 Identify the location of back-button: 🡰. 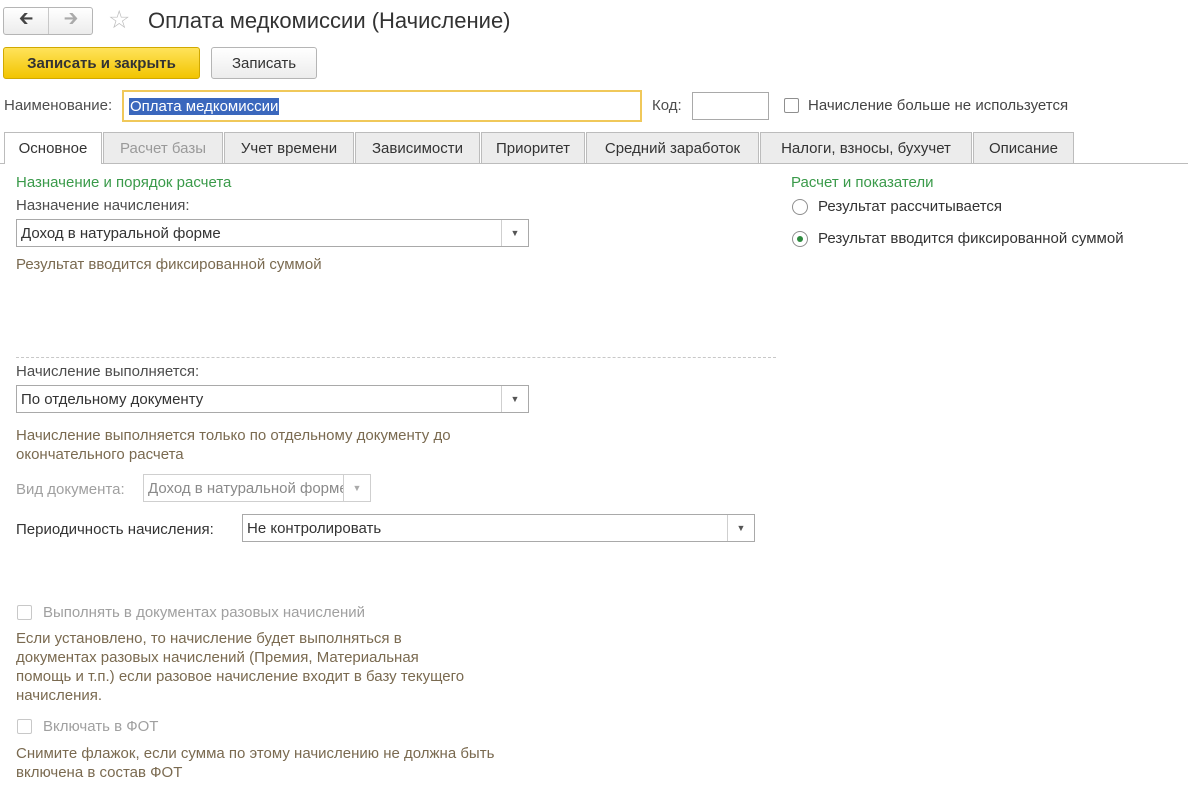
(26, 21).